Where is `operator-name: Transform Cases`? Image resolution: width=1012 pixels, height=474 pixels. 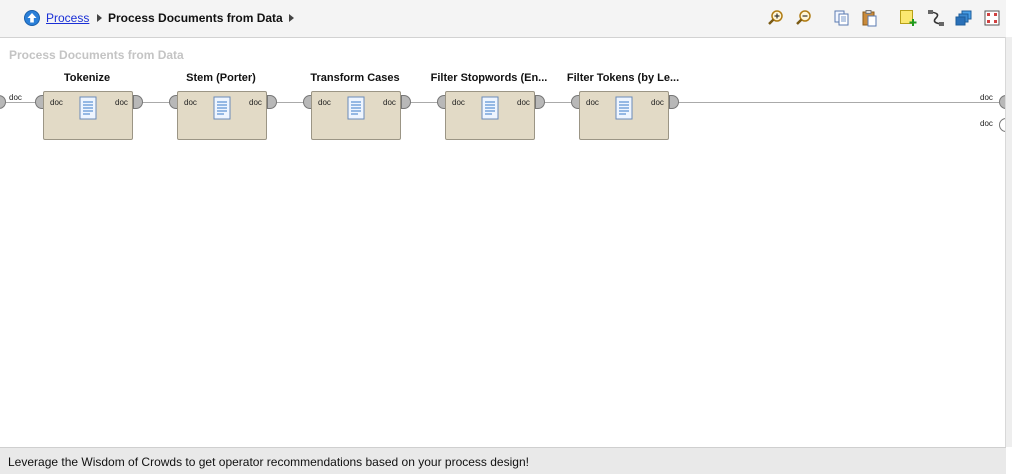
operator-name: Transform Cases is located at coordinates (355, 78).